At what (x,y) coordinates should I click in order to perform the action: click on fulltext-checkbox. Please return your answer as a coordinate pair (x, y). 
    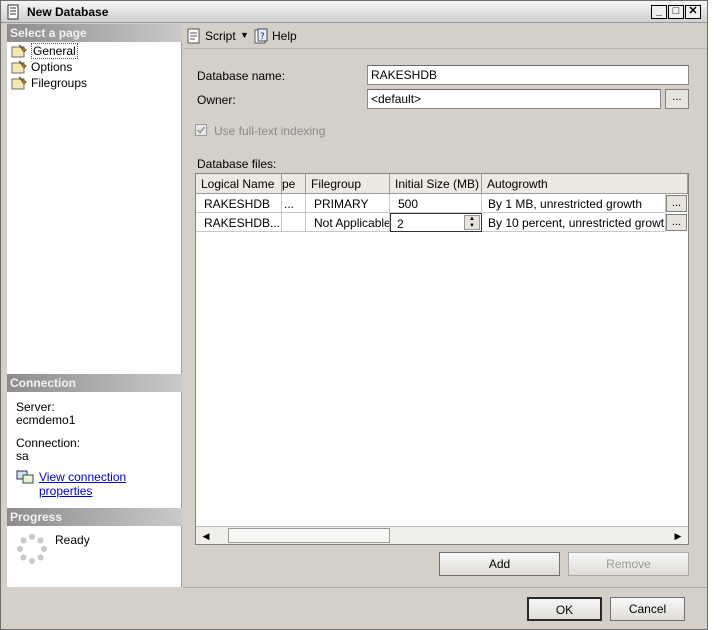
    Looking at the image, I should click on (201, 130).